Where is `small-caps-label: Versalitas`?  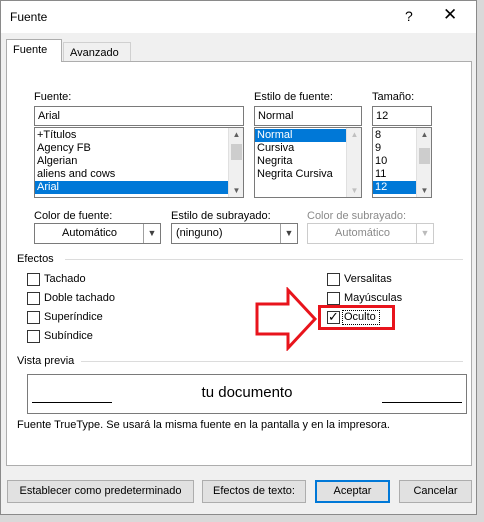 small-caps-label: Versalitas is located at coordinates (368, 279).